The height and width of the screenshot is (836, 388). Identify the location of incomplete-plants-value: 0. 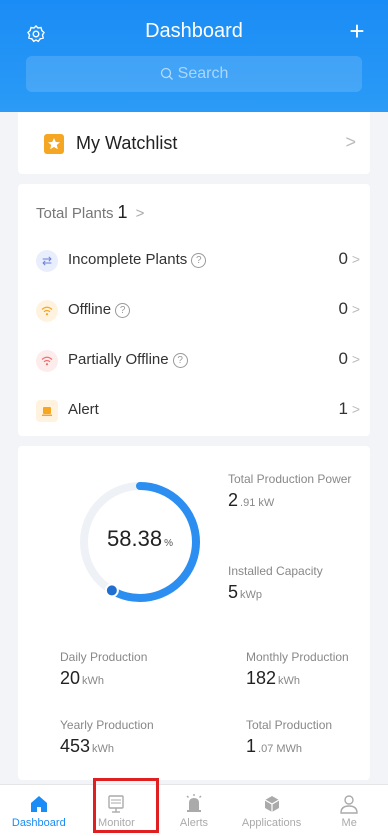
(343, 258).